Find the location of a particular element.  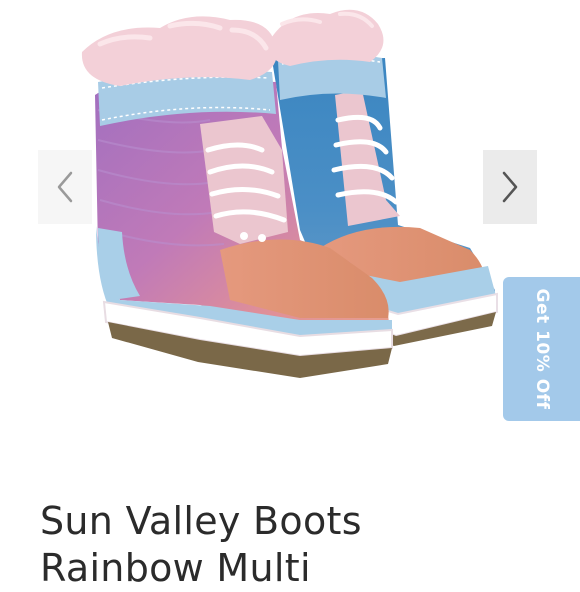

promo-label: Get 10% Off is located at coordinates (541, 349).